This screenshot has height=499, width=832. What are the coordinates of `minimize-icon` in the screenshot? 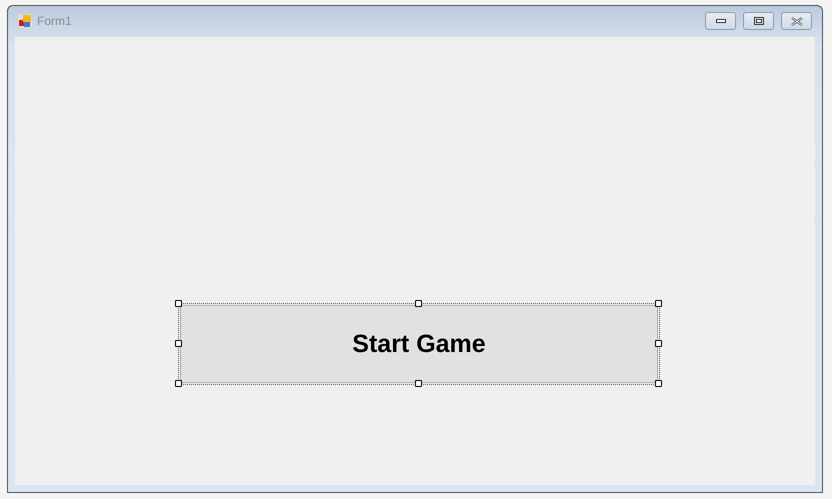 It's located at (721, 21).